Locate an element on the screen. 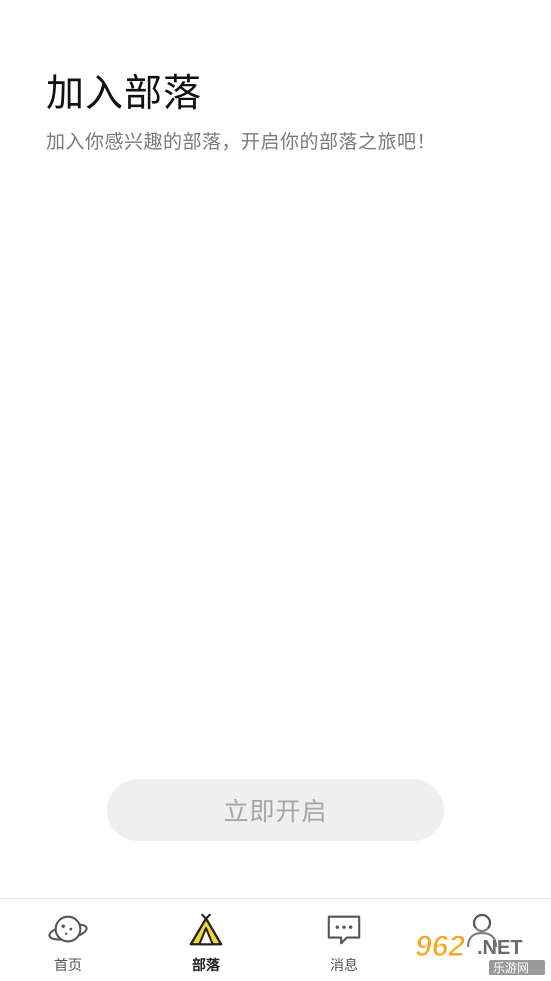 This screenshot has width=551, height=981. tab-messages: 消息 is located at coordinates (344, 943).